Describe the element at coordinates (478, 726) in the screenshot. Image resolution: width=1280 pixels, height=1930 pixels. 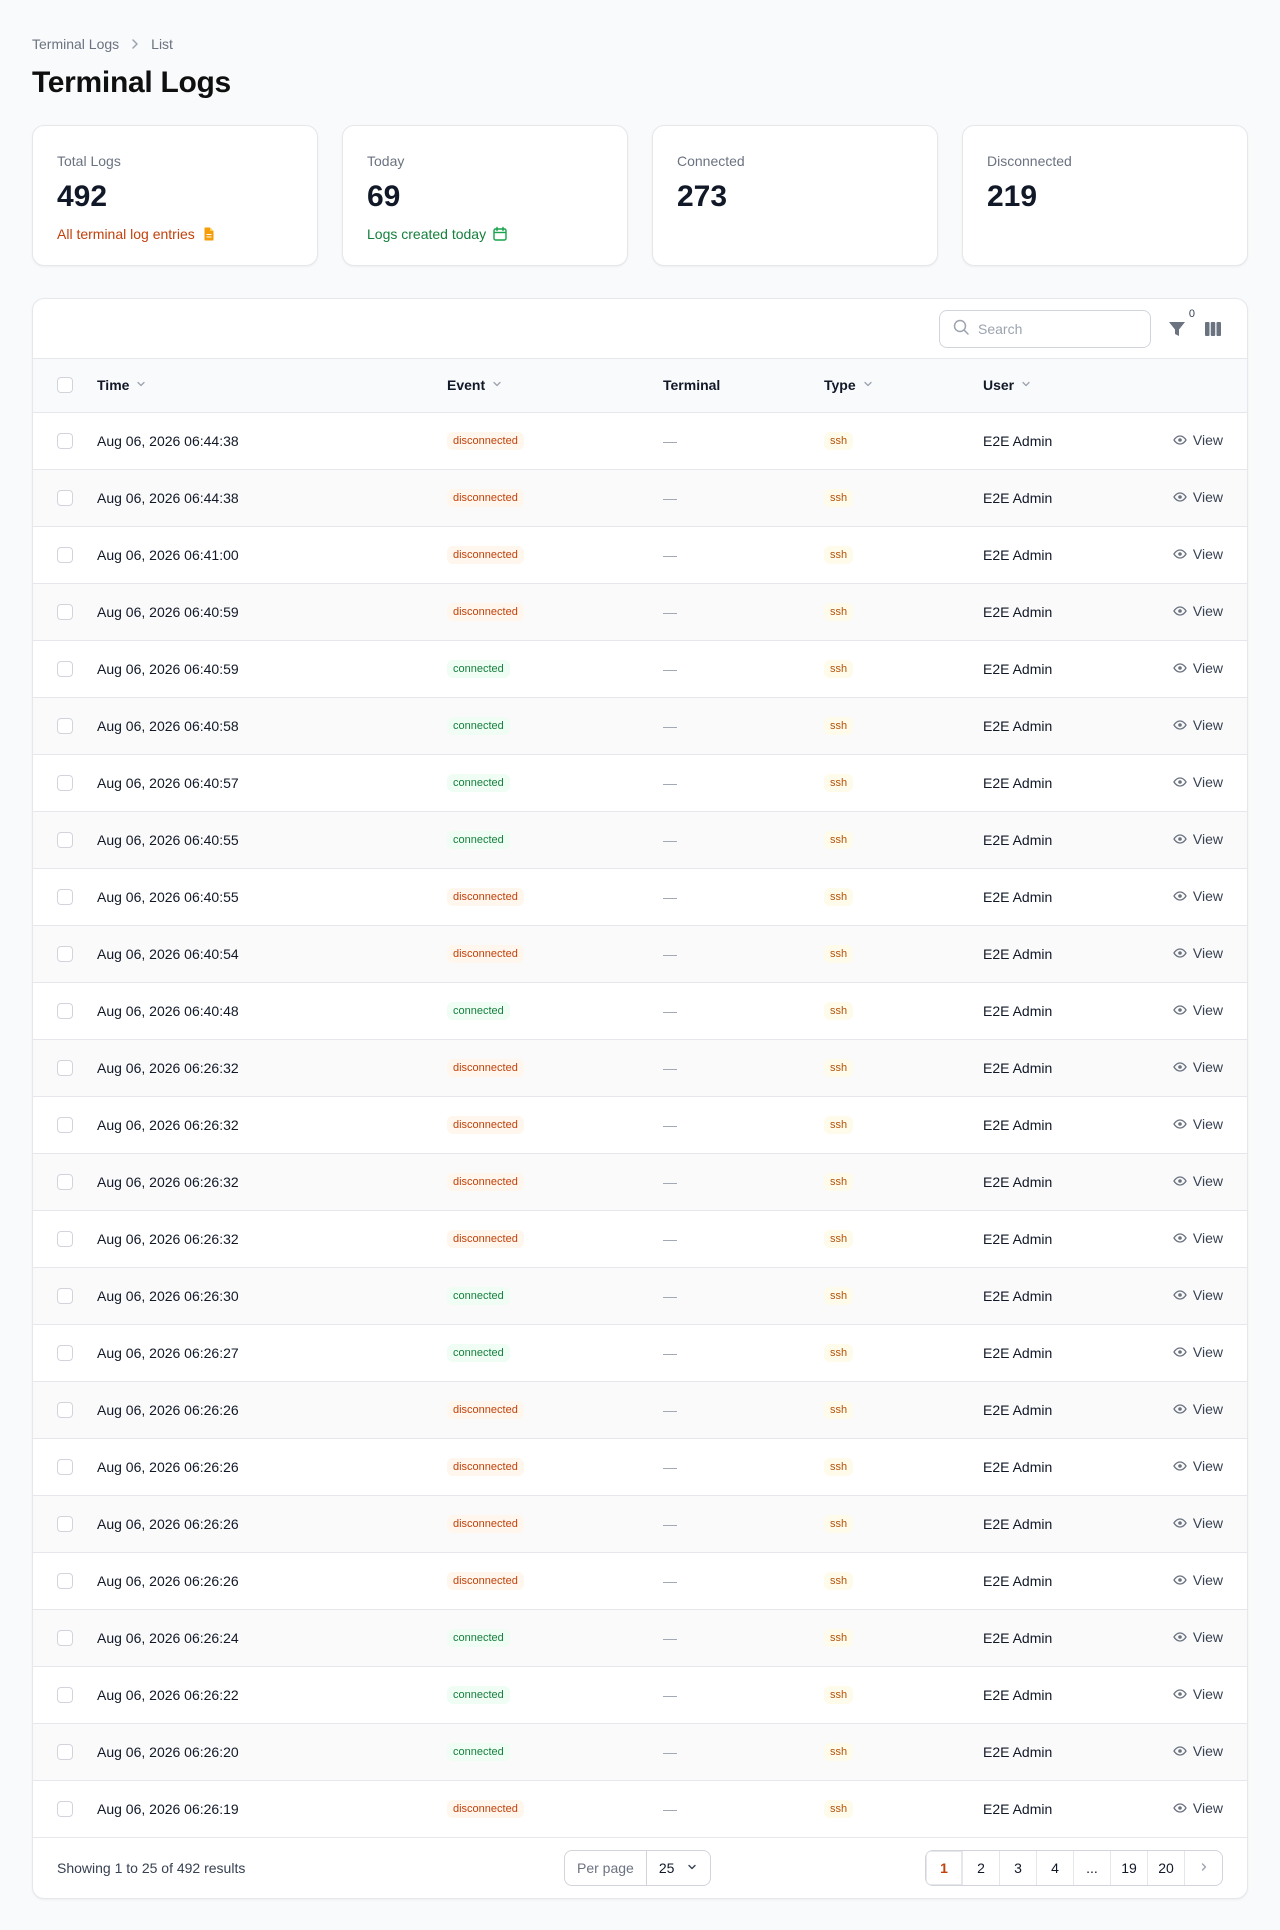
I see `event-badge: connected` at that location.